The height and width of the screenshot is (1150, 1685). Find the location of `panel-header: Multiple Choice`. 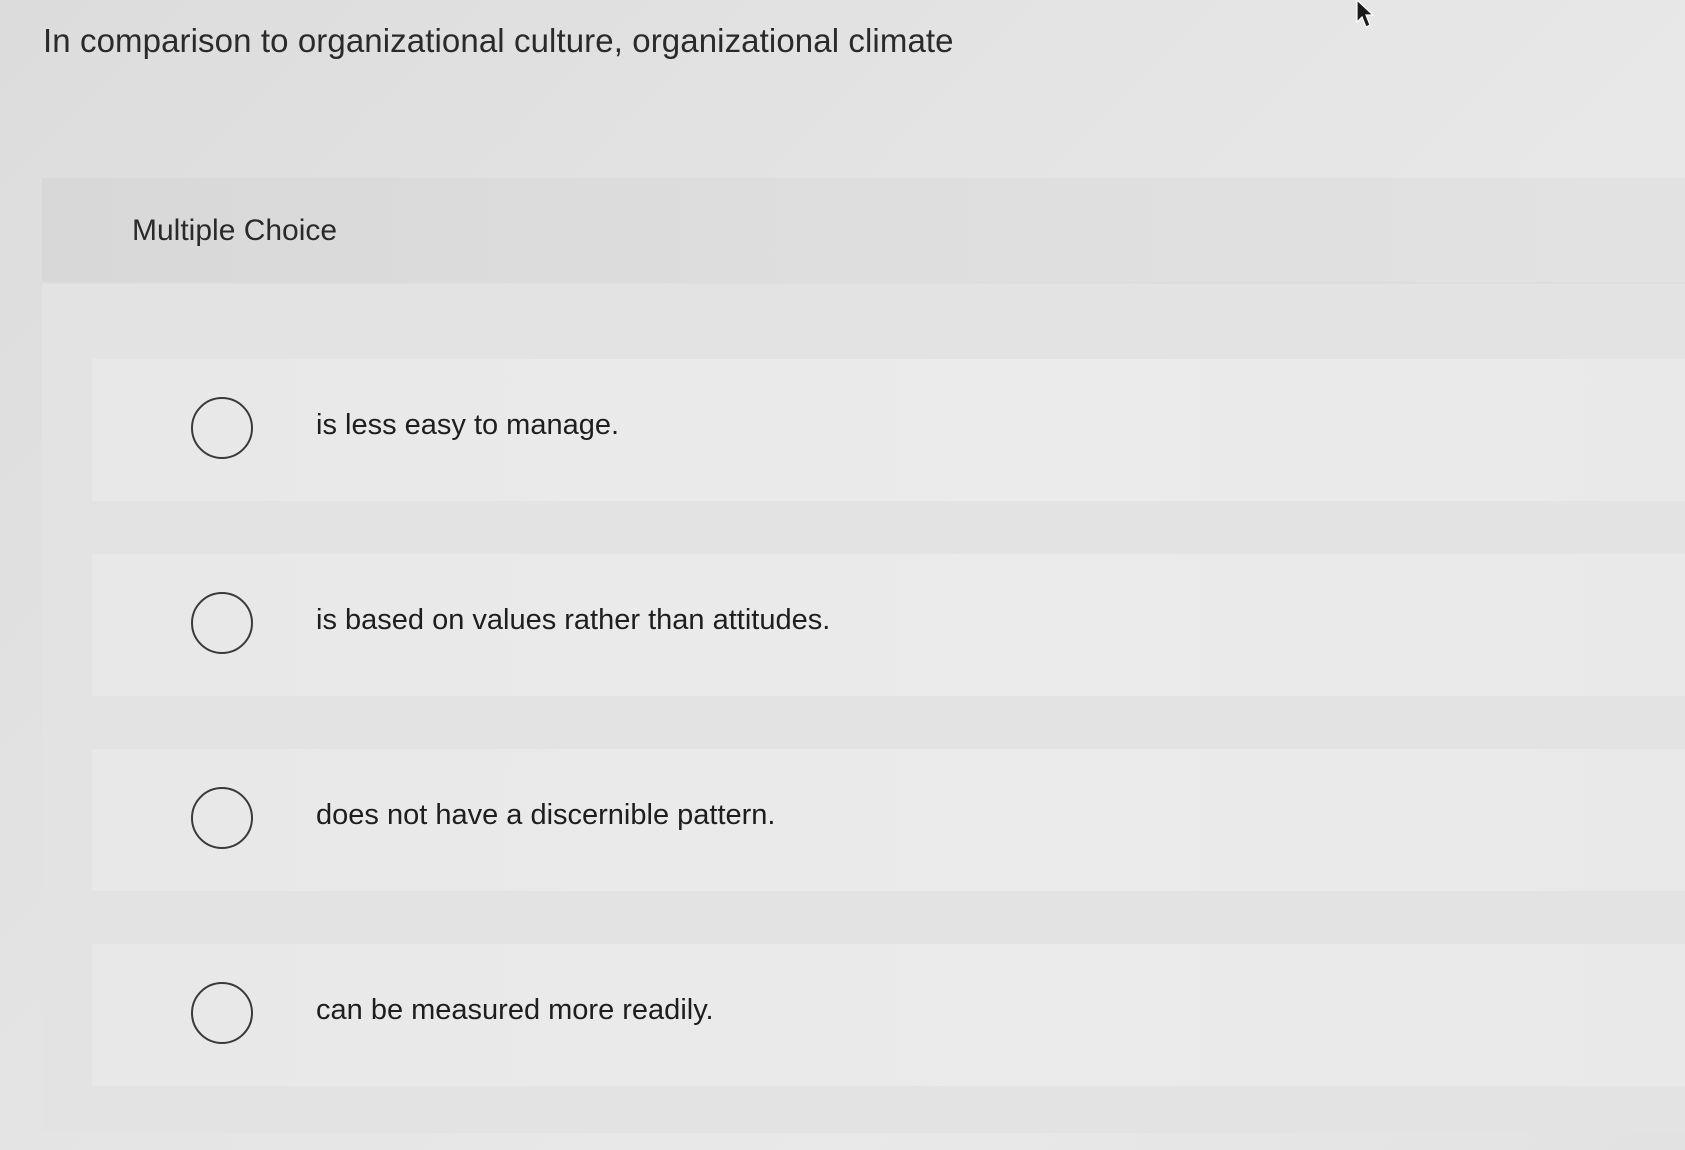

panel-header: Multiple Choice is located at coordinates (863, 230).